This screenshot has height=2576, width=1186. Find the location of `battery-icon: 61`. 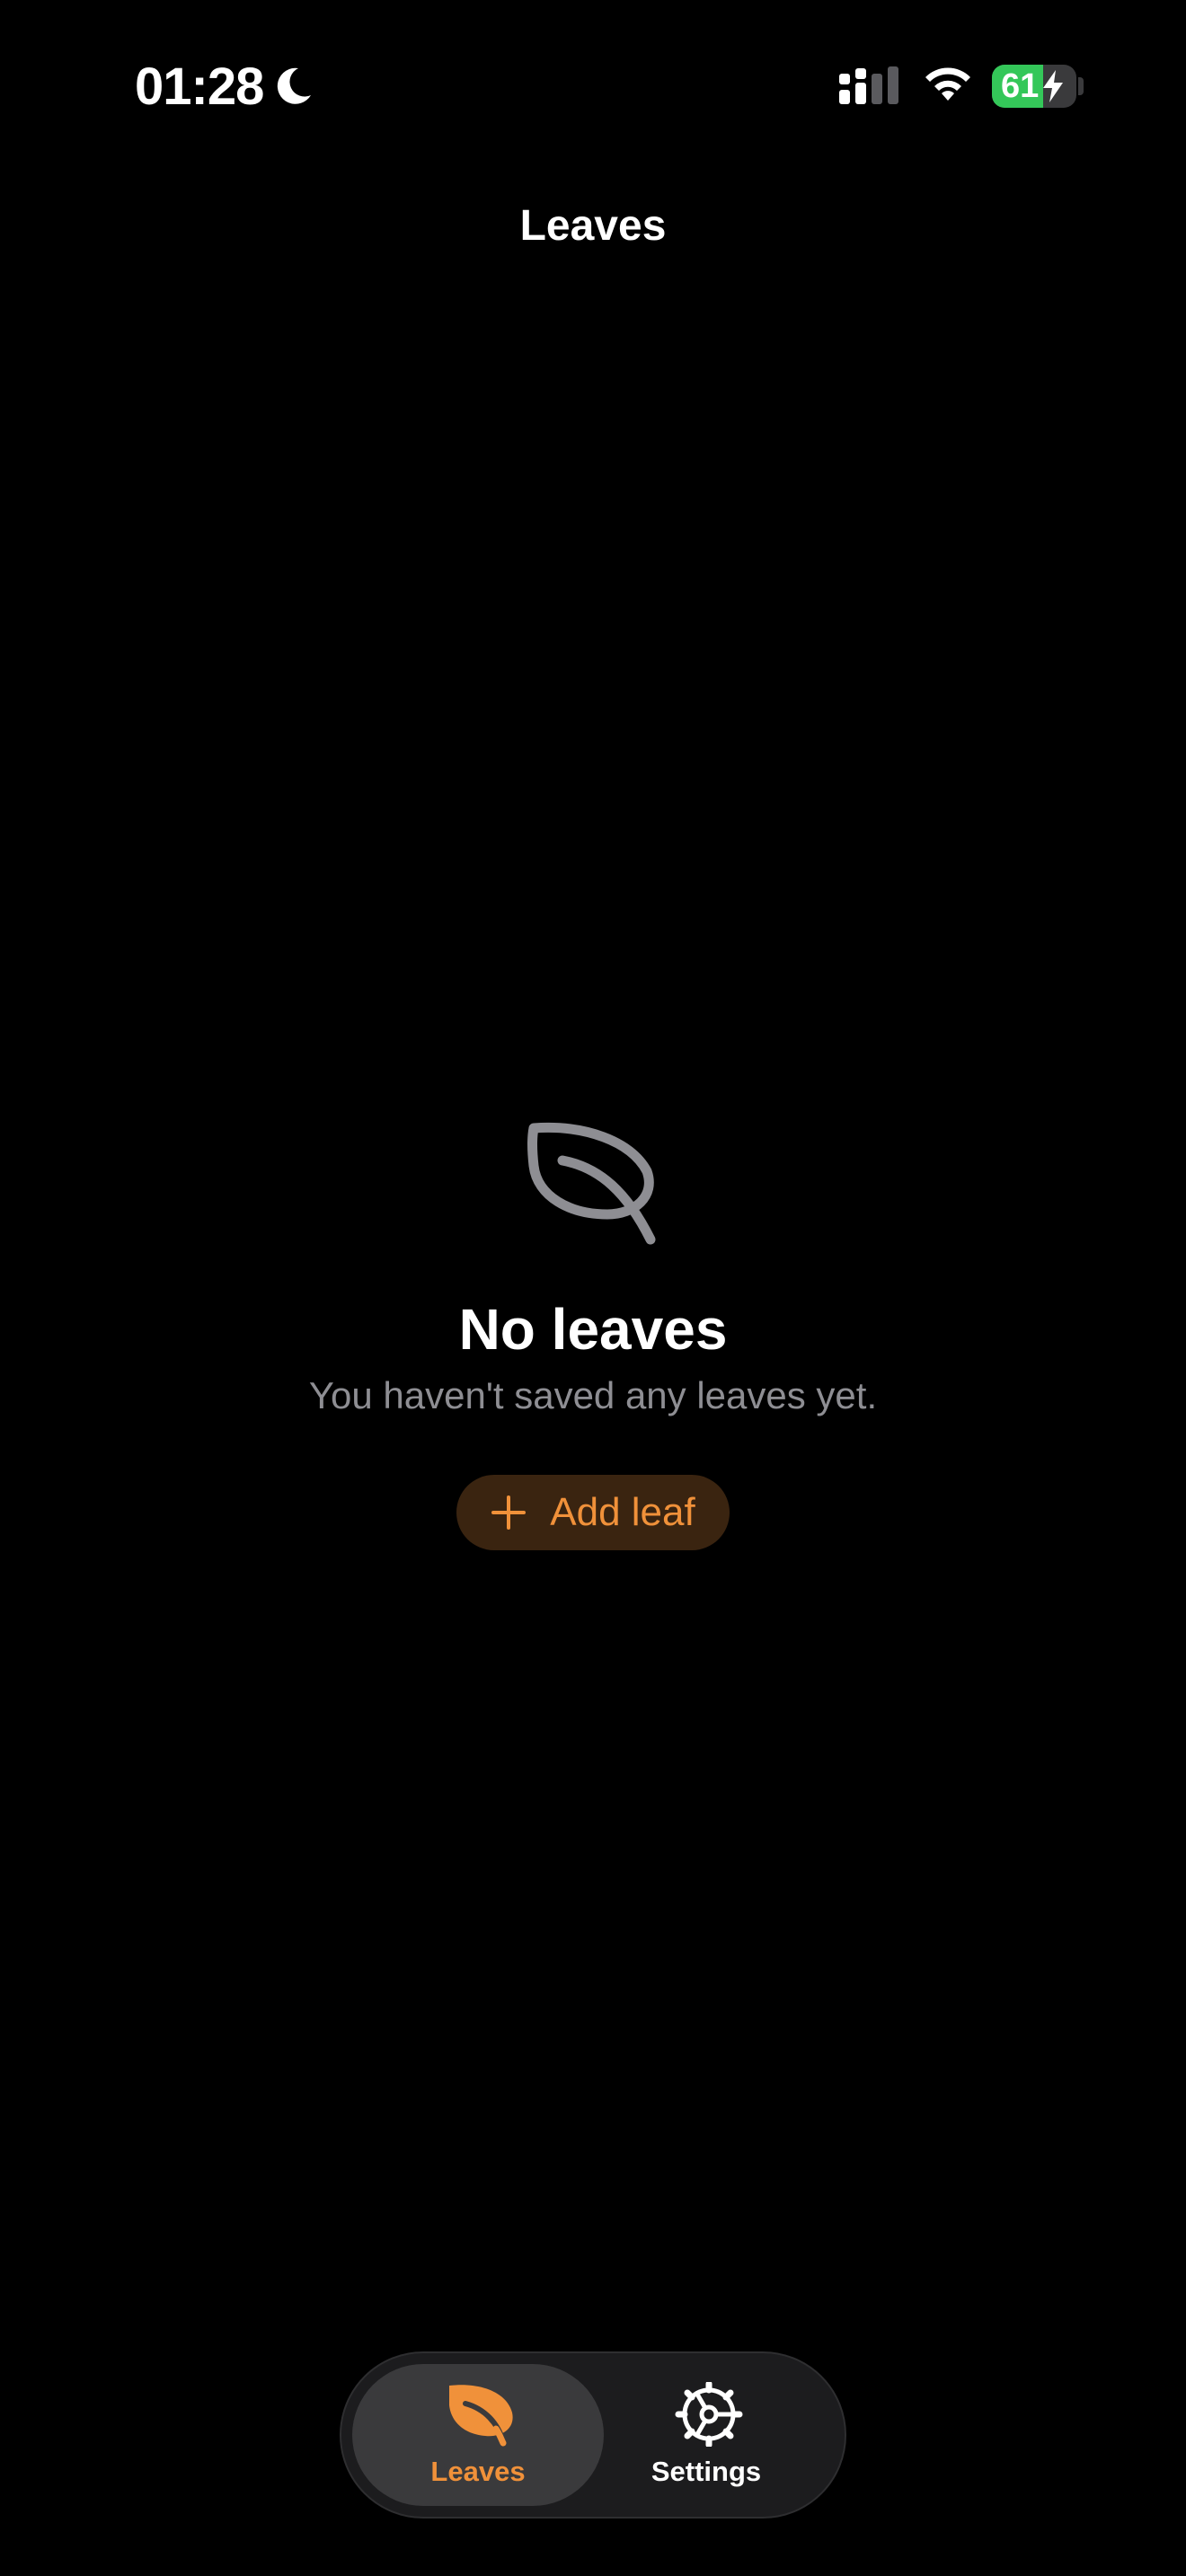

battery-icon: 61 is located at coordinates (1034, 86).